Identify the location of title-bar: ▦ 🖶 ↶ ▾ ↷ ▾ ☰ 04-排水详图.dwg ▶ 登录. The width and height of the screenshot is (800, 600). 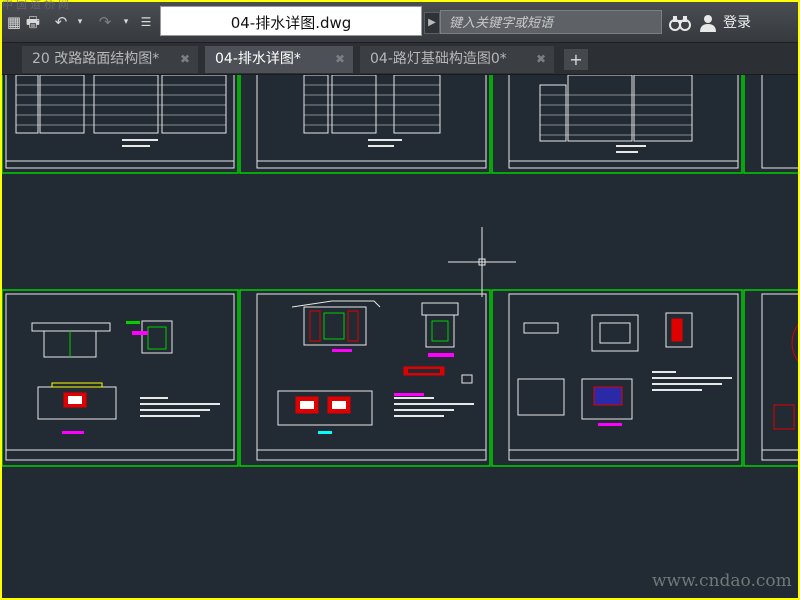
(400, 22).